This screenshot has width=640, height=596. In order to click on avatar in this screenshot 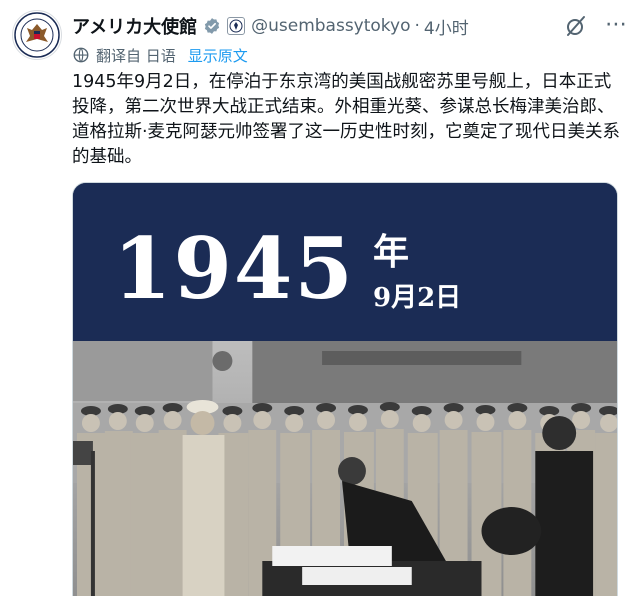, I will do `click(37, 35)`.